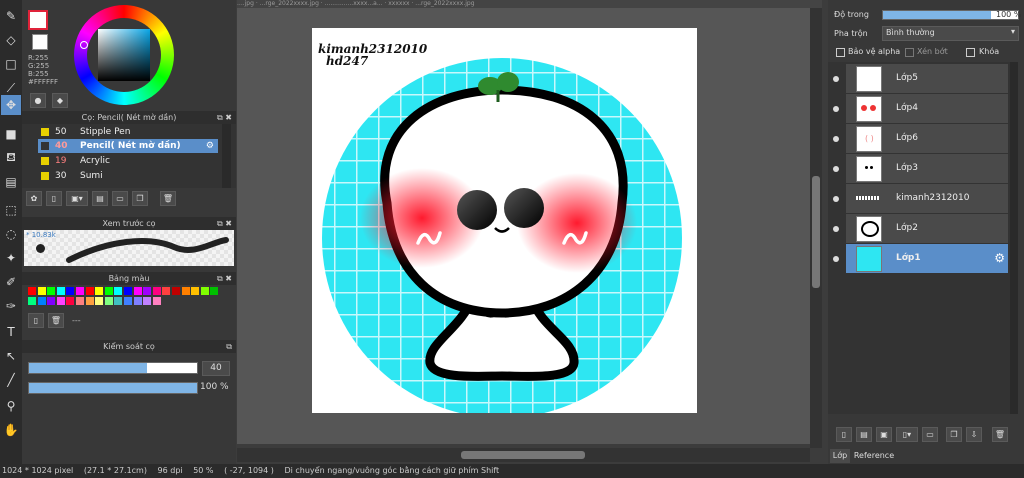  What do you see at coordinates (927, 139) in the screenshot?
I see `layer-item: ( ) Lớp6` at bounding box center [927, 139].